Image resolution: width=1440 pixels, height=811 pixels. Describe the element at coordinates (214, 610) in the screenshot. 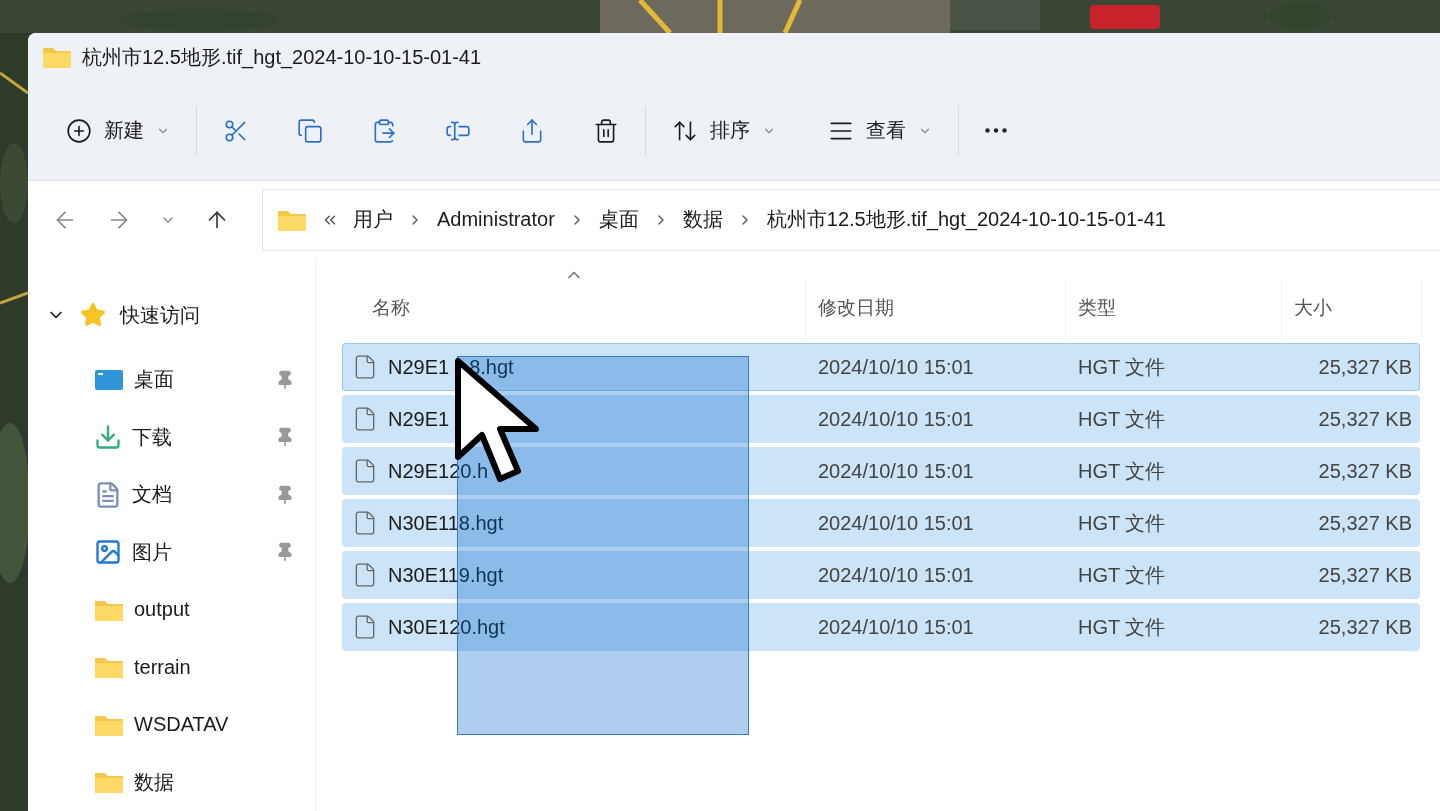

I see `sidebar-item: output` at that location.